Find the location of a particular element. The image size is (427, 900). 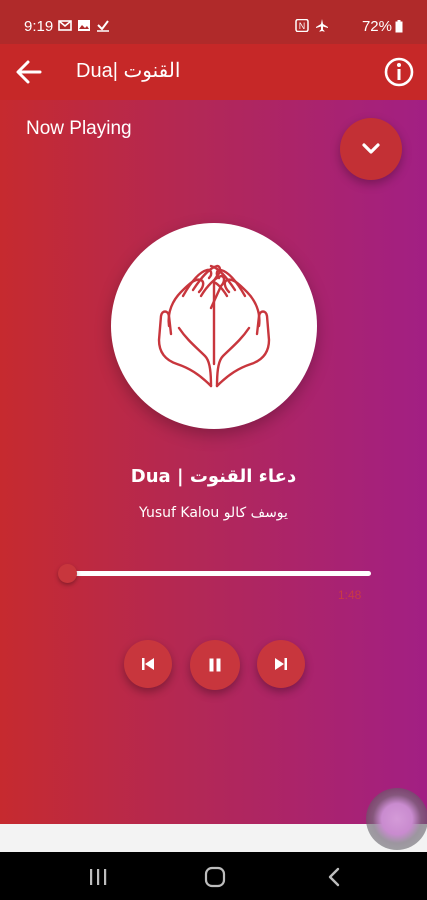

home-icon is located at coordinates (215, 877).